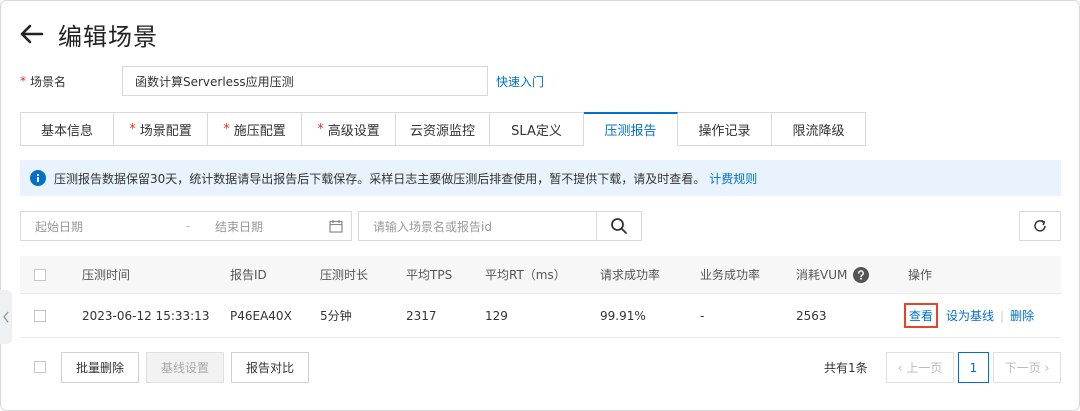 The height and width of the screenshot is (411, 1080). Describe the element at coordinates (702, 315) in the screenshot. I see `cell-biz-success: -` at that location.